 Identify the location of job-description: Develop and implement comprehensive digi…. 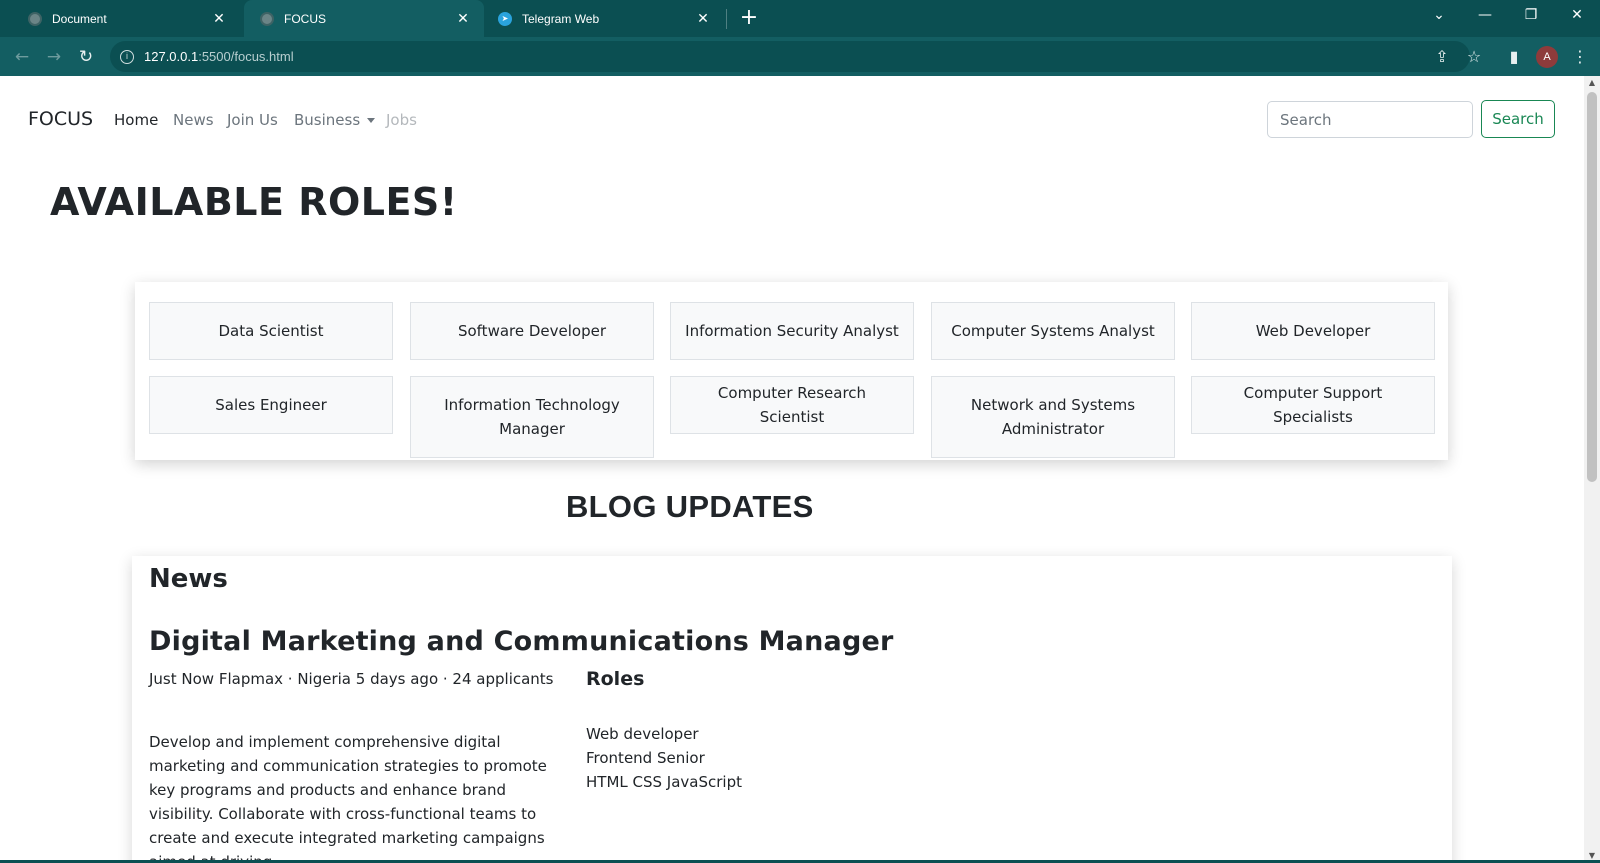
(348, 798).